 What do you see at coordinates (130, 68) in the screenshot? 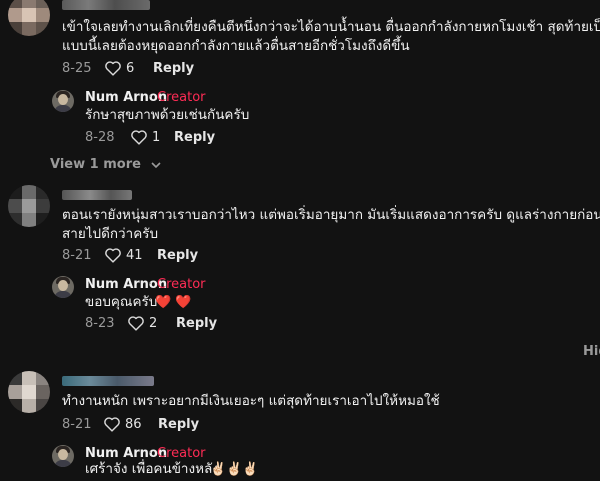
I see `like-count: 6` at bounding box center [130, 68].